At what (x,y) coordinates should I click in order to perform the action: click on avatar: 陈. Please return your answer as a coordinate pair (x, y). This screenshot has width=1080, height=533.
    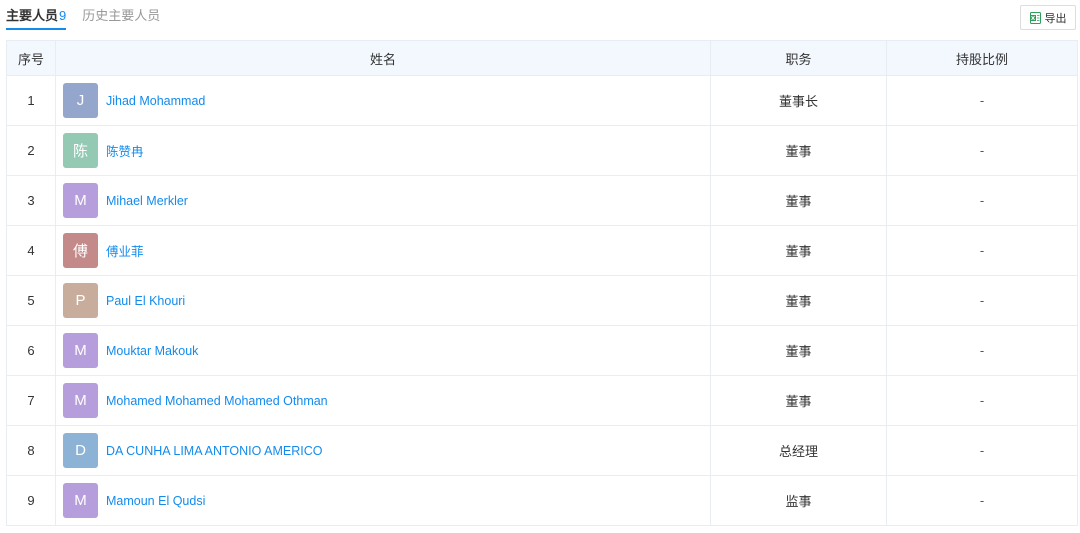
    Looking at the image, I should click on (80, 150).